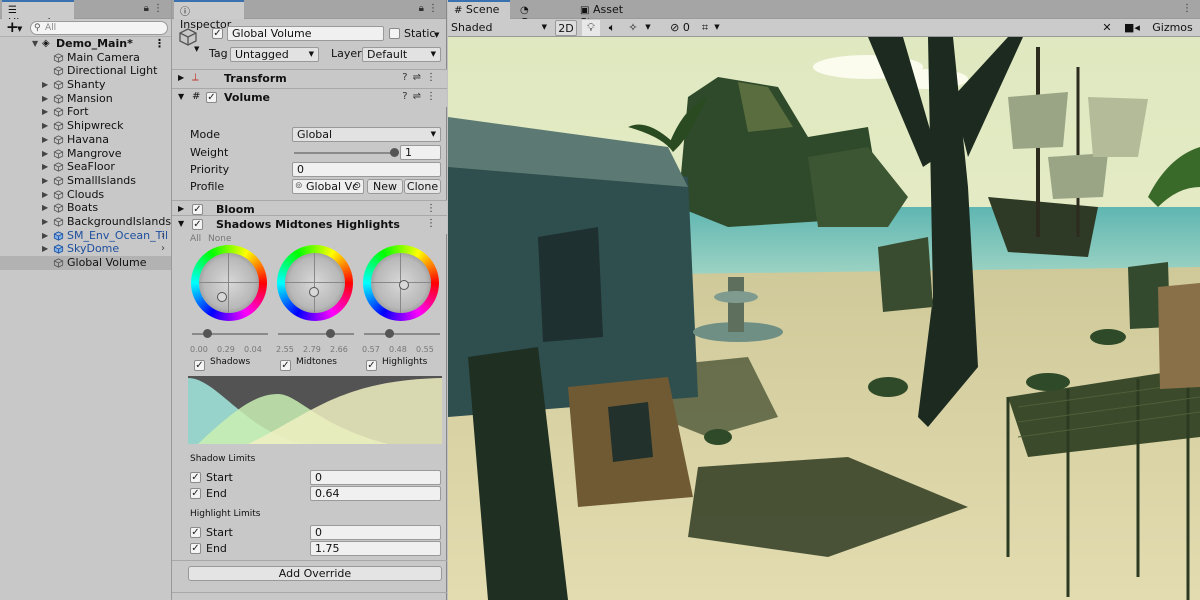  I want to click on hierarchy-item: ▶ SM_Env_Ocean_Til ›, so click(85, 236).